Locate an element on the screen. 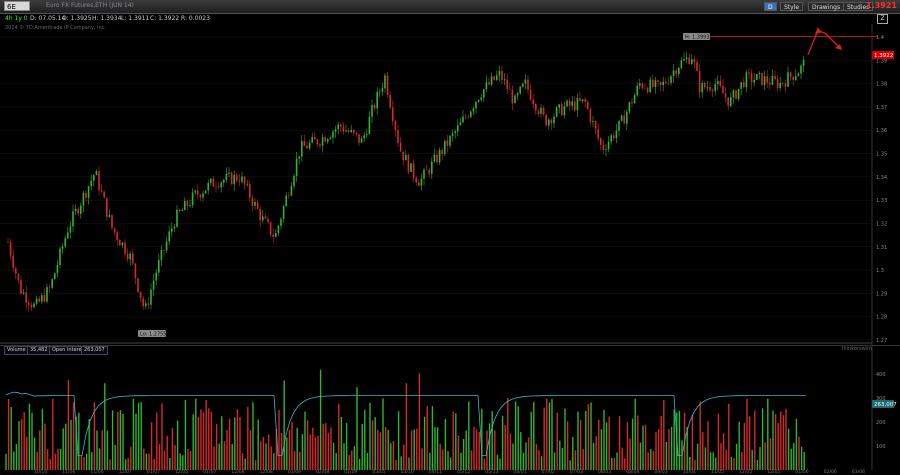 This screenshot has width=900, height=475. price-tick-label: 1.33 is located at coordinates (881, 201).